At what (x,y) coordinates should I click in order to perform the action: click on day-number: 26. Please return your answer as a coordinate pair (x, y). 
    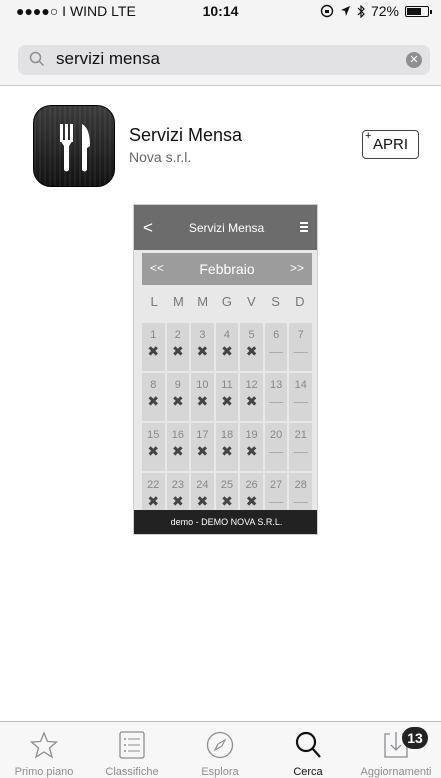
    Looking at the image, I should click on (251, 485).